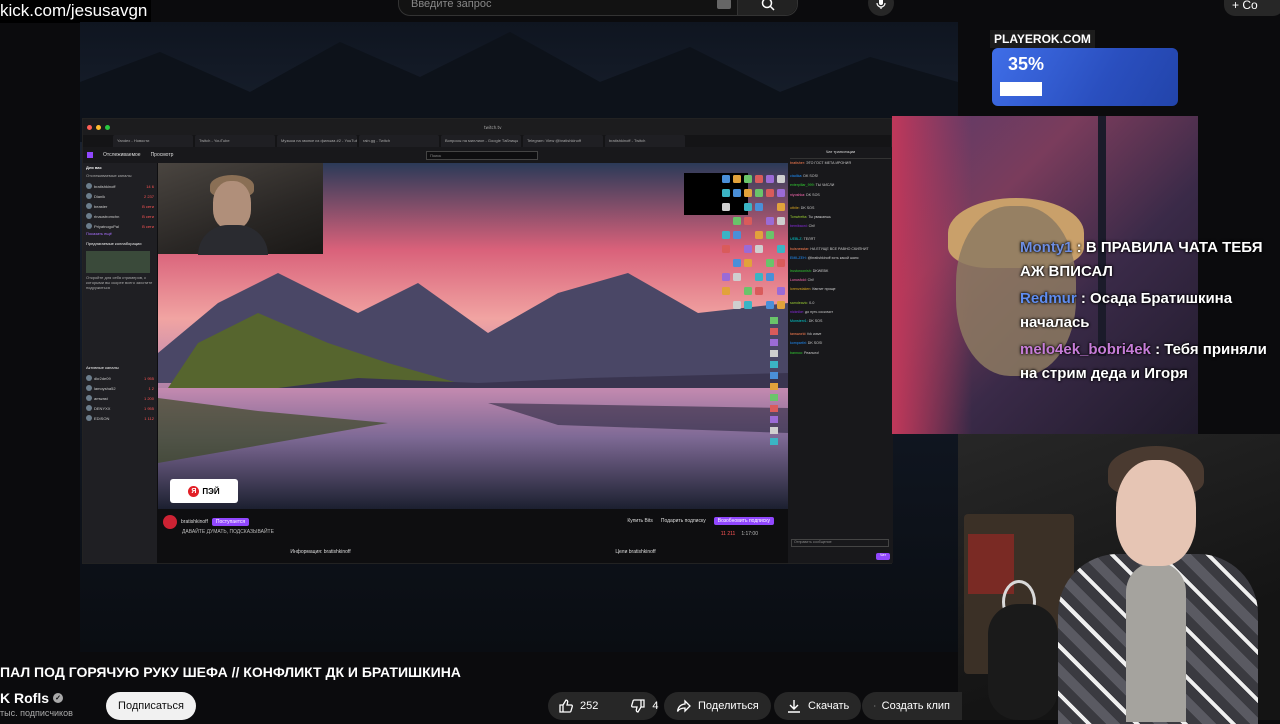 The height and width of the screenshot is (724, 1280). I want to click on search-icon, so click(768, 5).